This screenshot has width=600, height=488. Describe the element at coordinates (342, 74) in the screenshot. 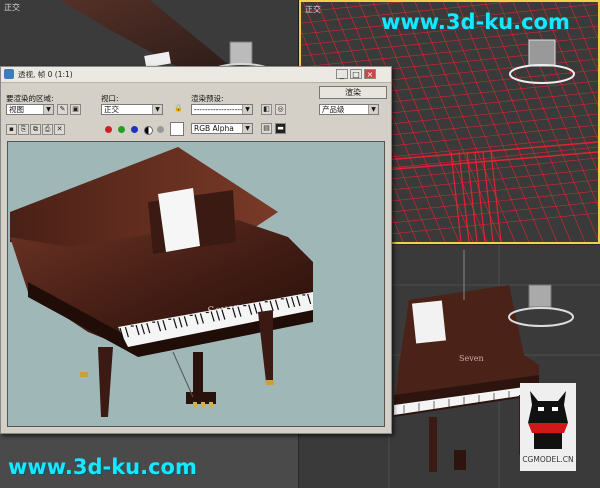

I see `minimize-button: _` at that location.